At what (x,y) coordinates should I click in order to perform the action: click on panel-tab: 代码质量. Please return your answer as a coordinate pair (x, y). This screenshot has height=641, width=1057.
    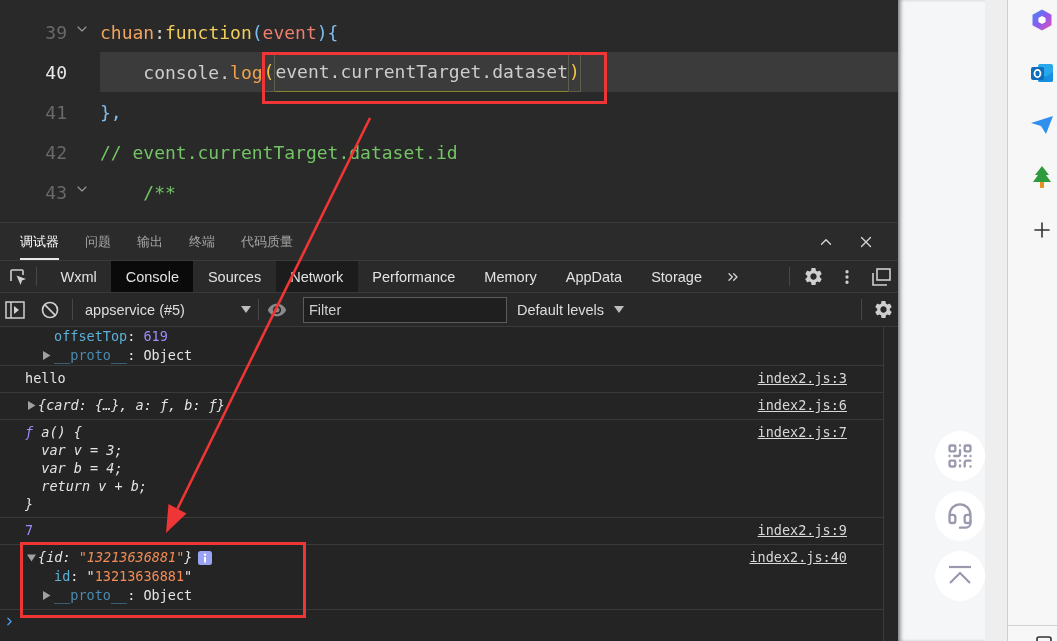
    Looking at the image, I should click on (267, 241).